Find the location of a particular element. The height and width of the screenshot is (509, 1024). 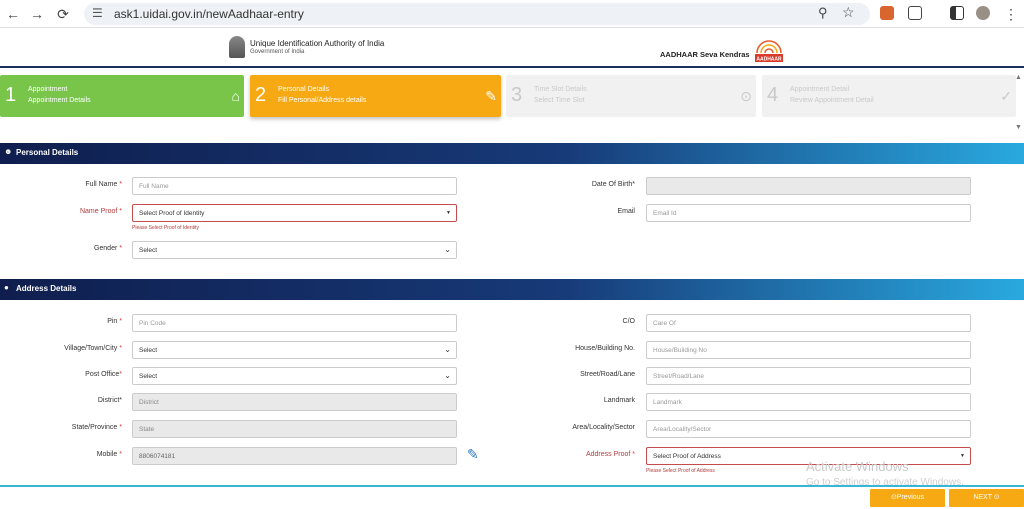

area-input: Area/Locality/Sector is located at coordinates (808, 429).